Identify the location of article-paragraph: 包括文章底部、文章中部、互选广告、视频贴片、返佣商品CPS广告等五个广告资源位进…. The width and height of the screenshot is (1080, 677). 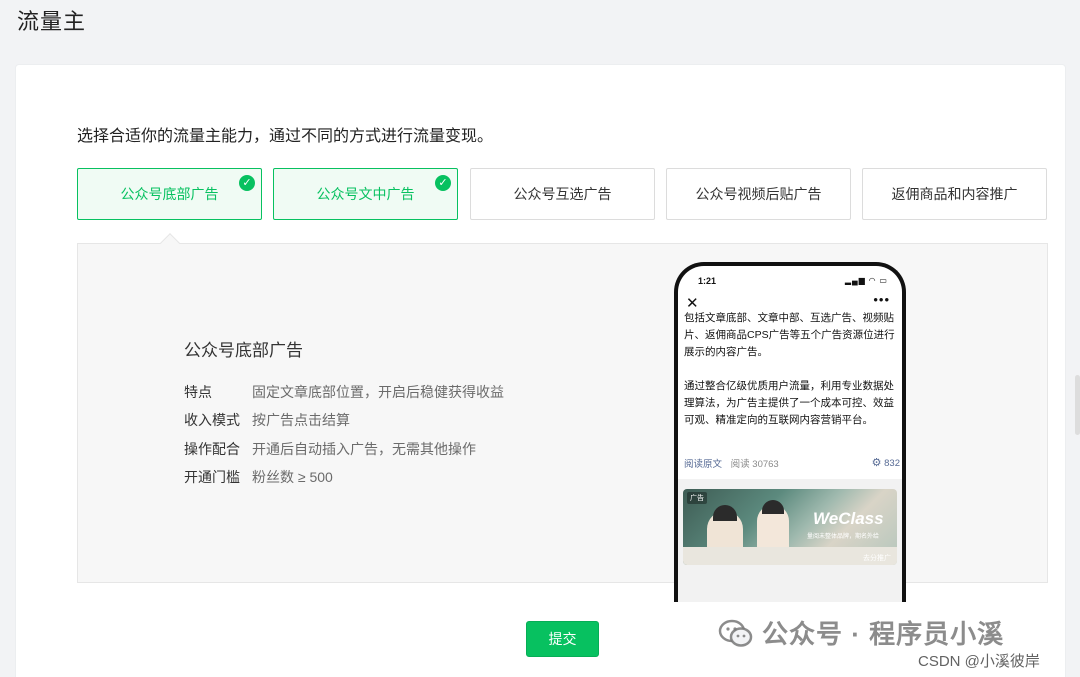
(789, 335).